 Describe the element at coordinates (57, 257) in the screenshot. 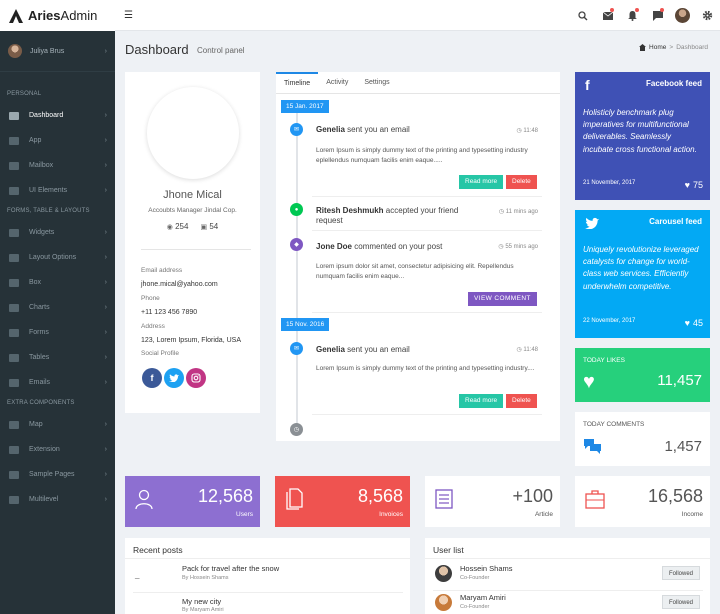

I see `sidebar-item-layout-options: Layout Options ›` at that location.